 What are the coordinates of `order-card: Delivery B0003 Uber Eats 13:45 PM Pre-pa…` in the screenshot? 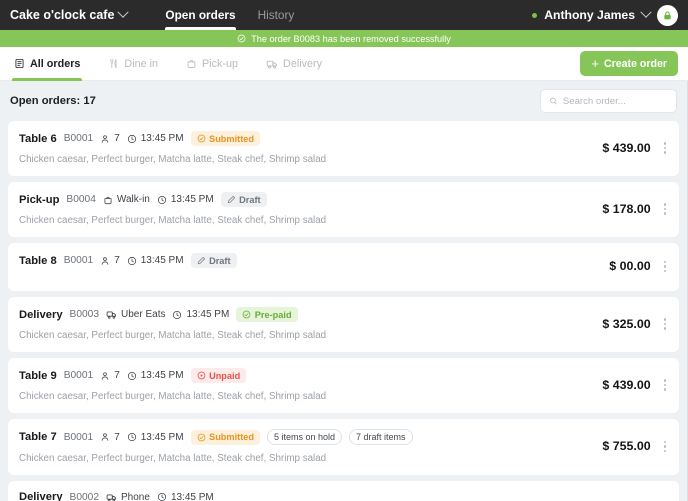 It's located at (343, 324).